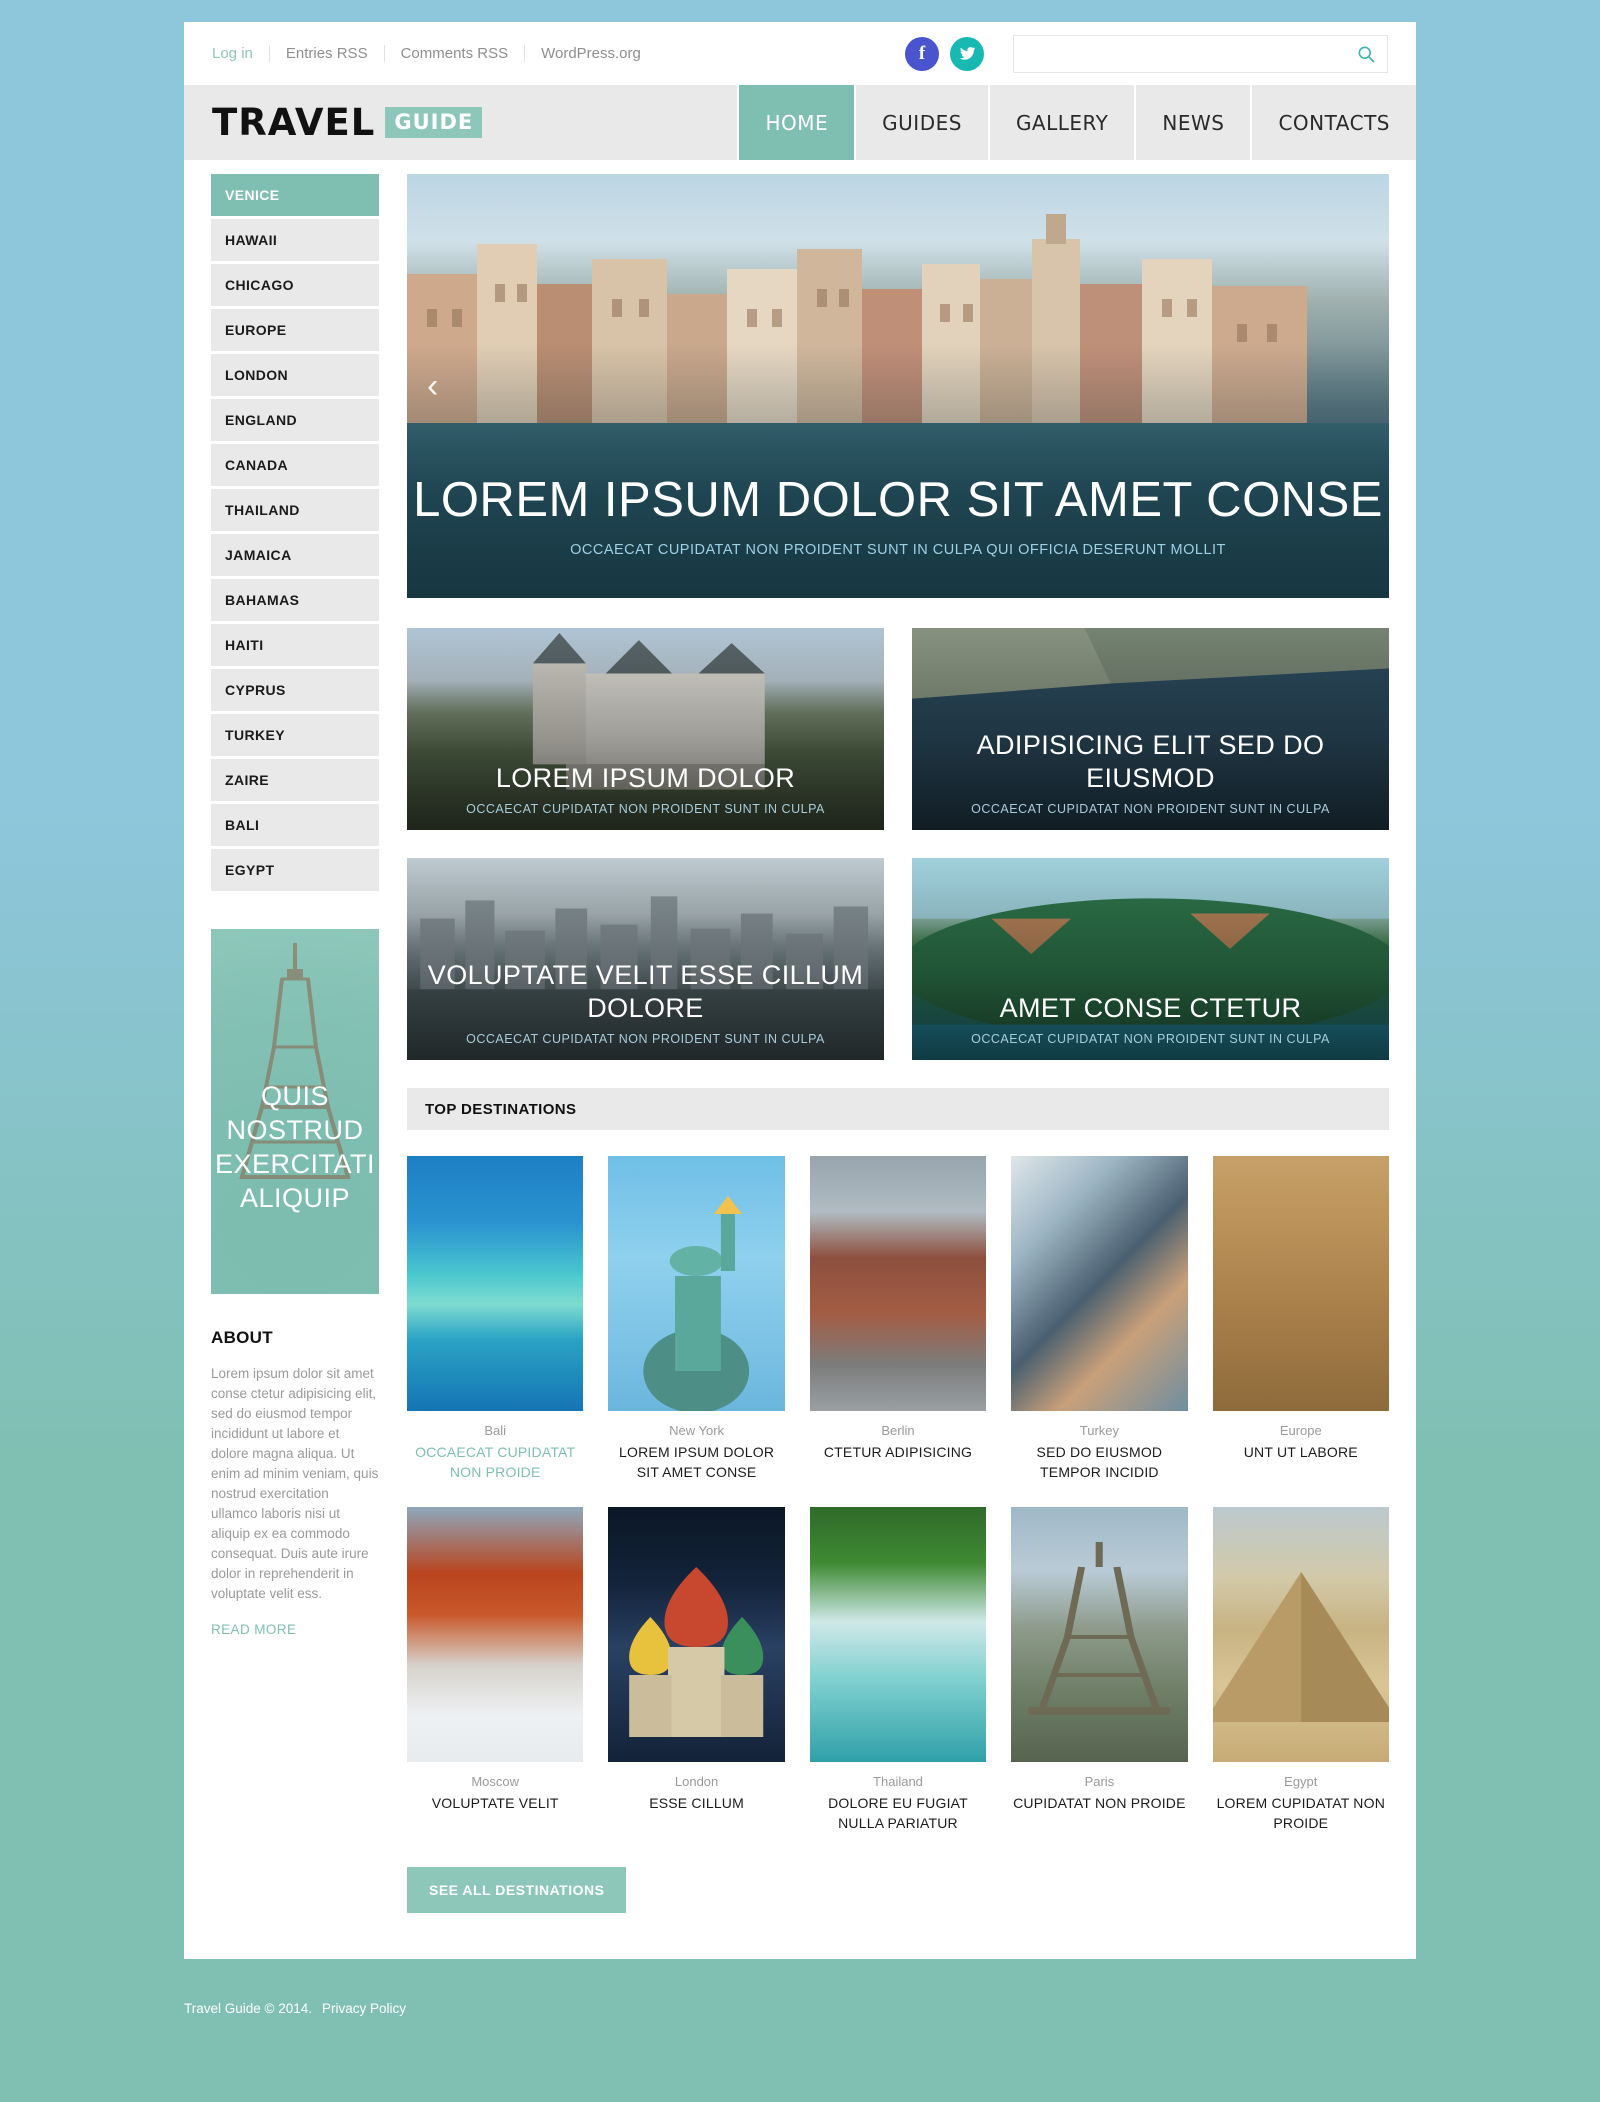  What do you see at coordinates (1301, 1813) in the screenshot?
I see `destination-title: LOREM CUPIDATAT NON PROIDE` at bounding box center [1301, 1813].